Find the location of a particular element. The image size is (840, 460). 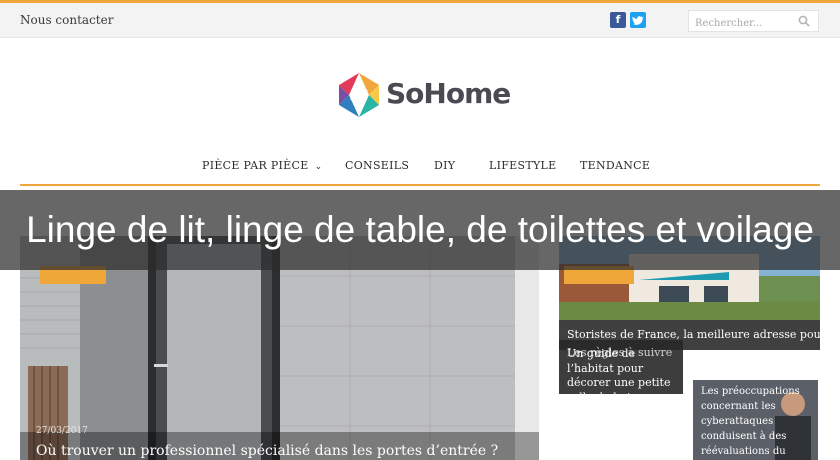

top-bar: Nous contacter f is located at coordinates (420, 19).